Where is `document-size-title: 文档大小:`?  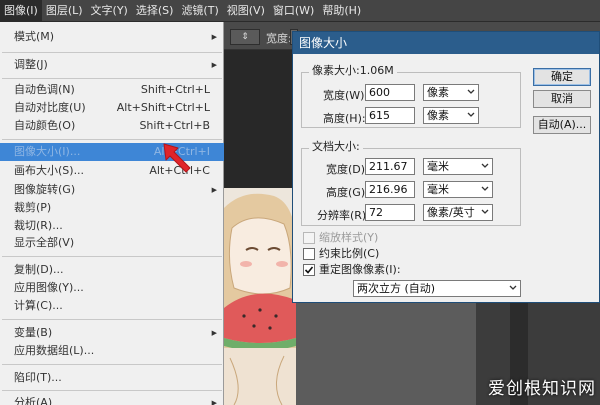 document-size-title: 文档大小: is located at coordinates (336, 147).